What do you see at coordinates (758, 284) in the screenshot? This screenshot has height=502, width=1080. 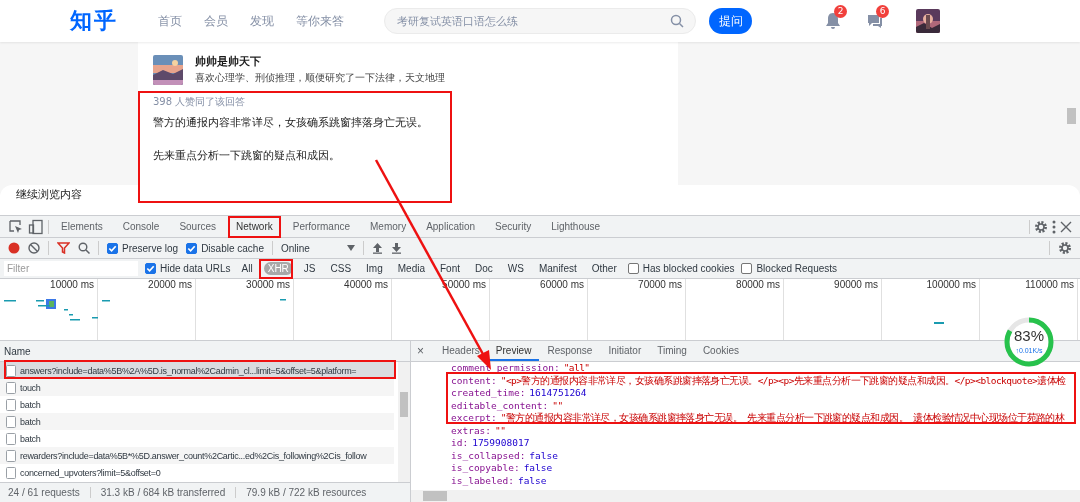 I see `timeline-tick: 80000 ms` at bounding box center [758, 284].